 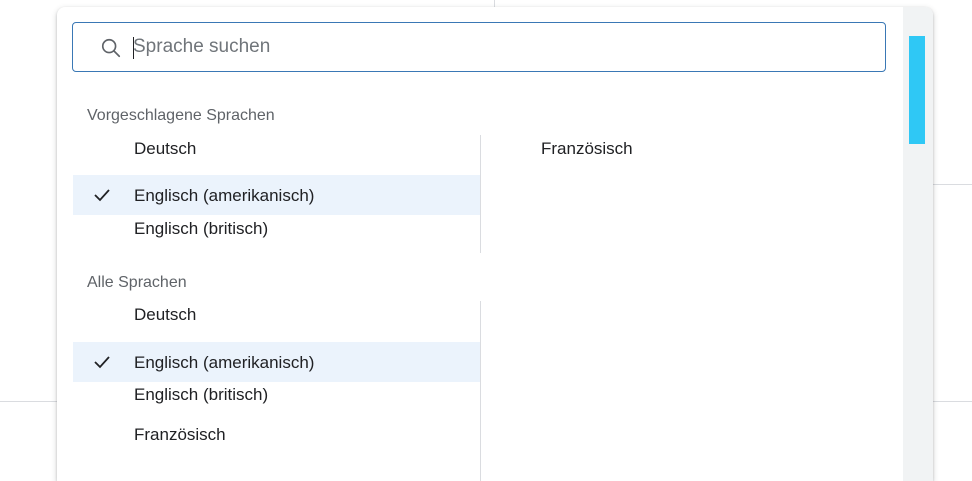 What do you see at coordinates (493, 47) in the screenshot?
I see `search-input` at bounding box center [493, 47].